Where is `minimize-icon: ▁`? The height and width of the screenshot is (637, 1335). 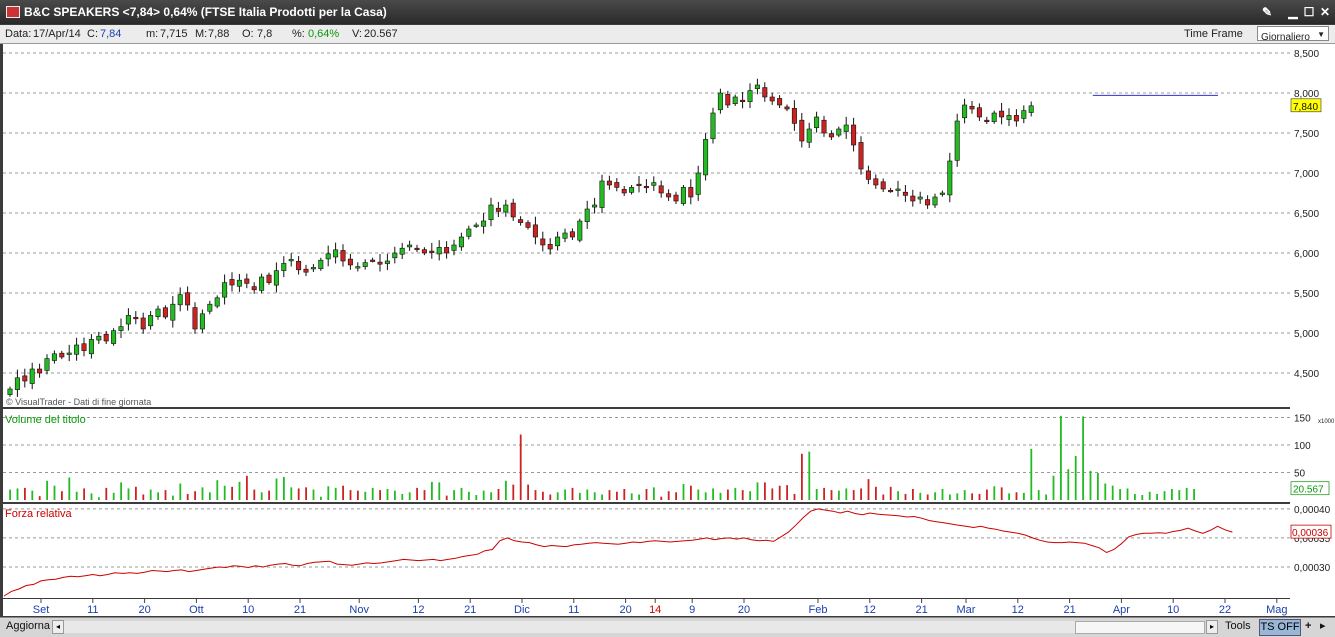
minimize-icon: ▁ is located at coordinates (1293, 12).